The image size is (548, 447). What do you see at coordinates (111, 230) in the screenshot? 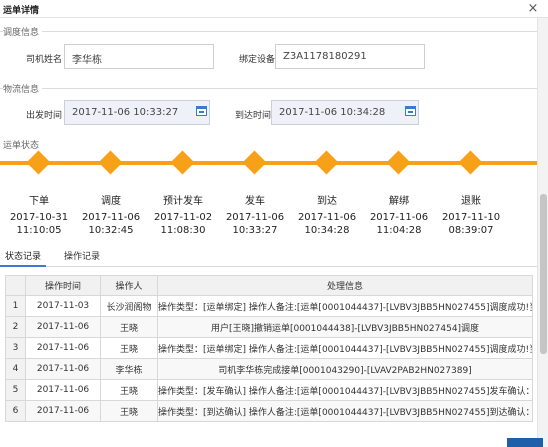
I see `stage-time: 10:32:45` at bounding box center [111, 230].